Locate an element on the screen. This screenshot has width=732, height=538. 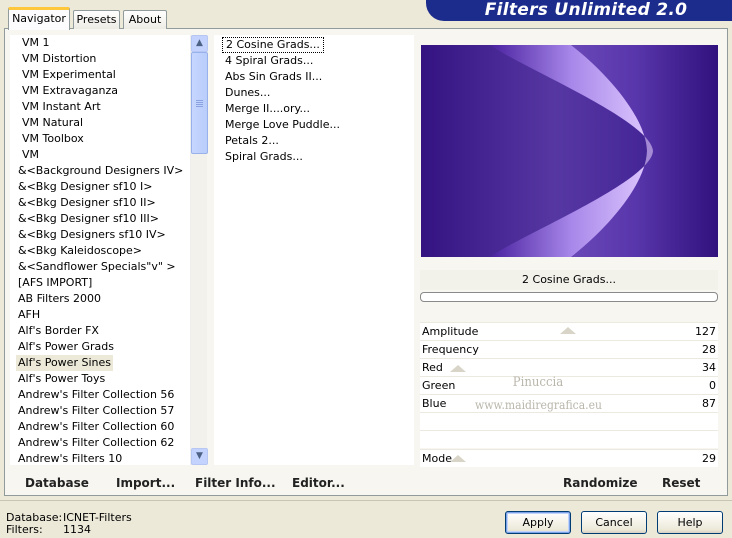
category-item: AB Filters 2000 is located at coordinates (59, 299).